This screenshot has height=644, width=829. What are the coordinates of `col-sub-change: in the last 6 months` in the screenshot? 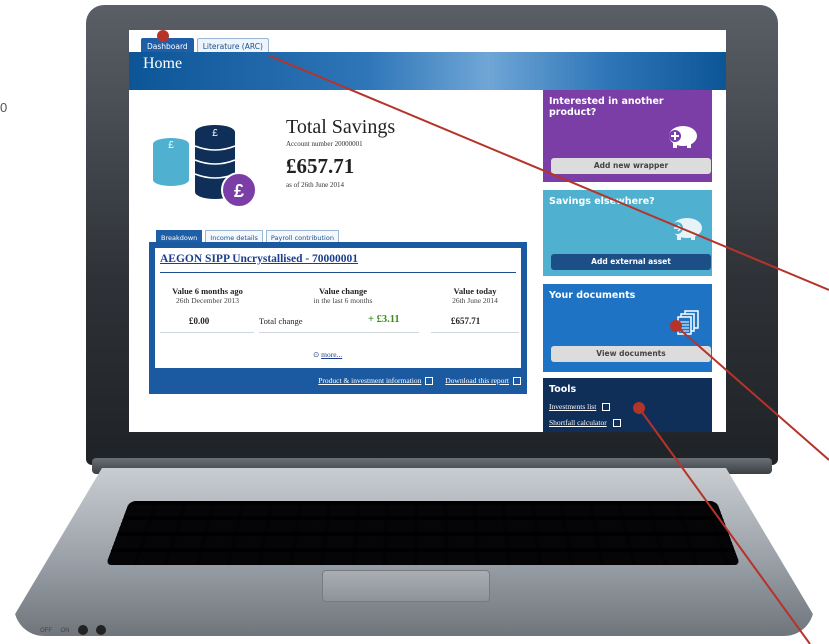 It's located at (343, 300).